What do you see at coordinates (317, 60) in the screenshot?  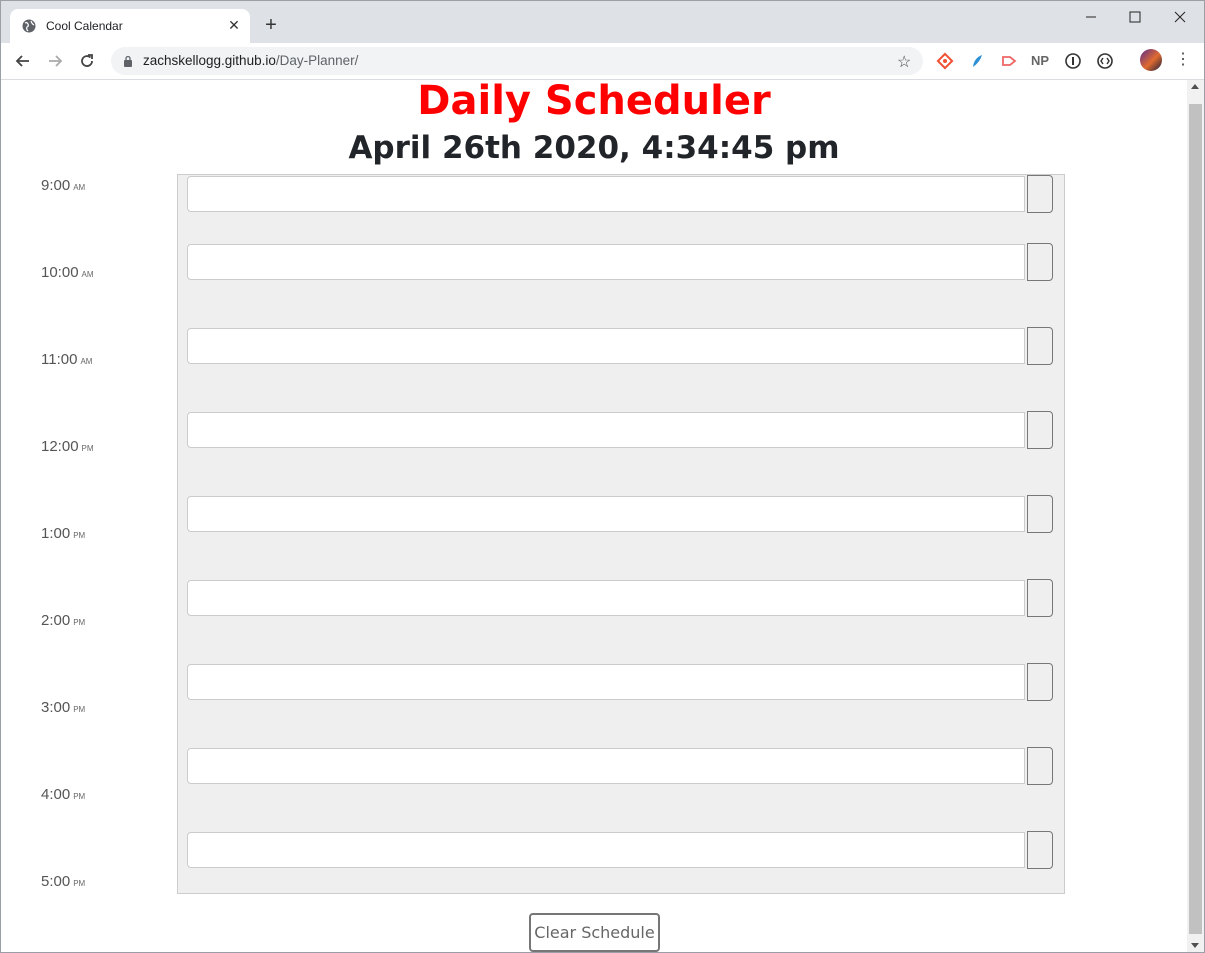 I see `url-path: /Day-Planner/` at bounding box center [317, 60].